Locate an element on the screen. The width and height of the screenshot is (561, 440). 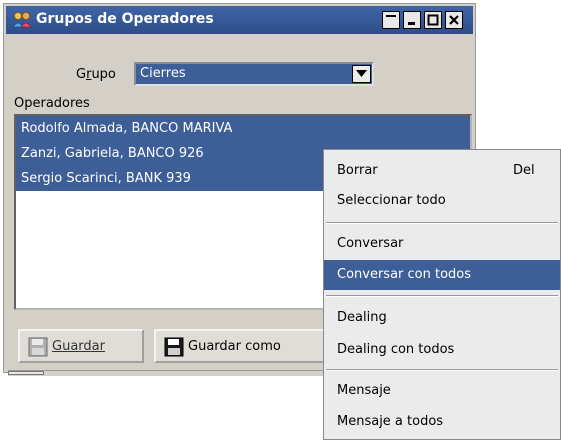
title-bar: Grupos de Operadores is located at coordinates (239, 20).